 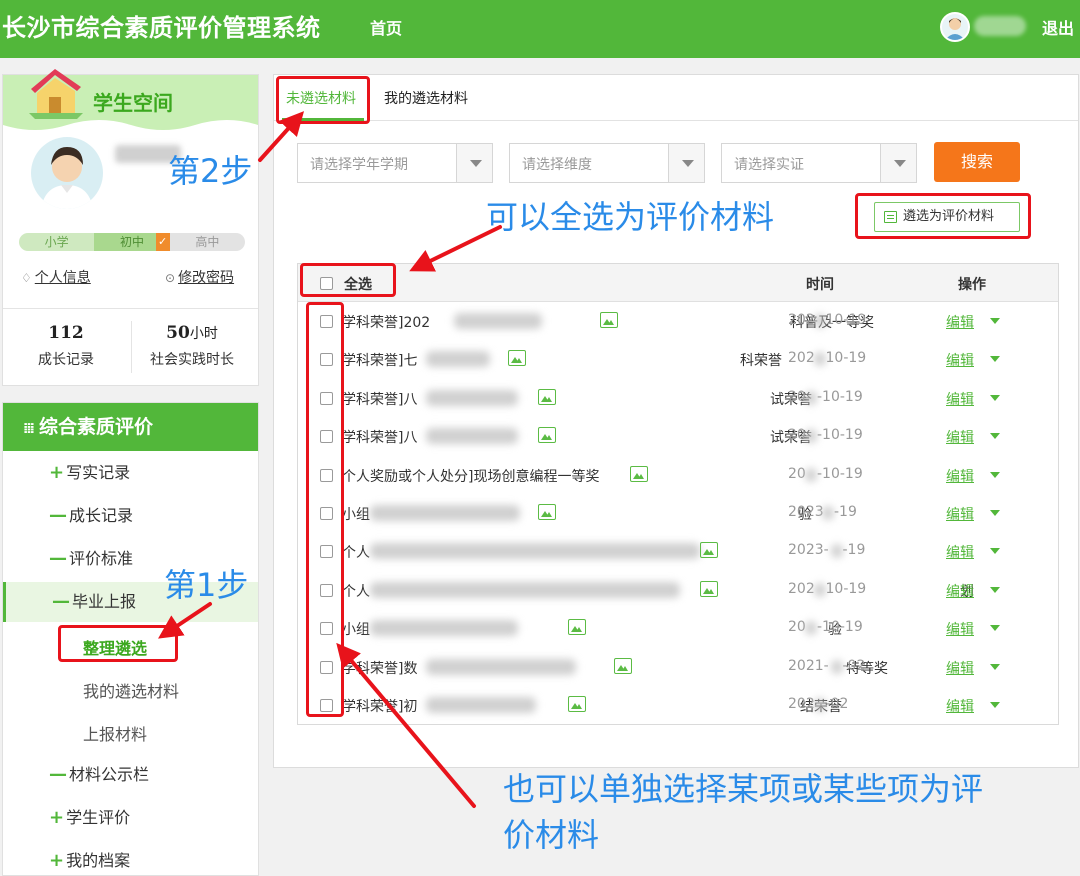 What do you see at coordinates (846, 320) in the screenshot?
I see `row-date-end: 10-19` at bounding box center [846, 320].